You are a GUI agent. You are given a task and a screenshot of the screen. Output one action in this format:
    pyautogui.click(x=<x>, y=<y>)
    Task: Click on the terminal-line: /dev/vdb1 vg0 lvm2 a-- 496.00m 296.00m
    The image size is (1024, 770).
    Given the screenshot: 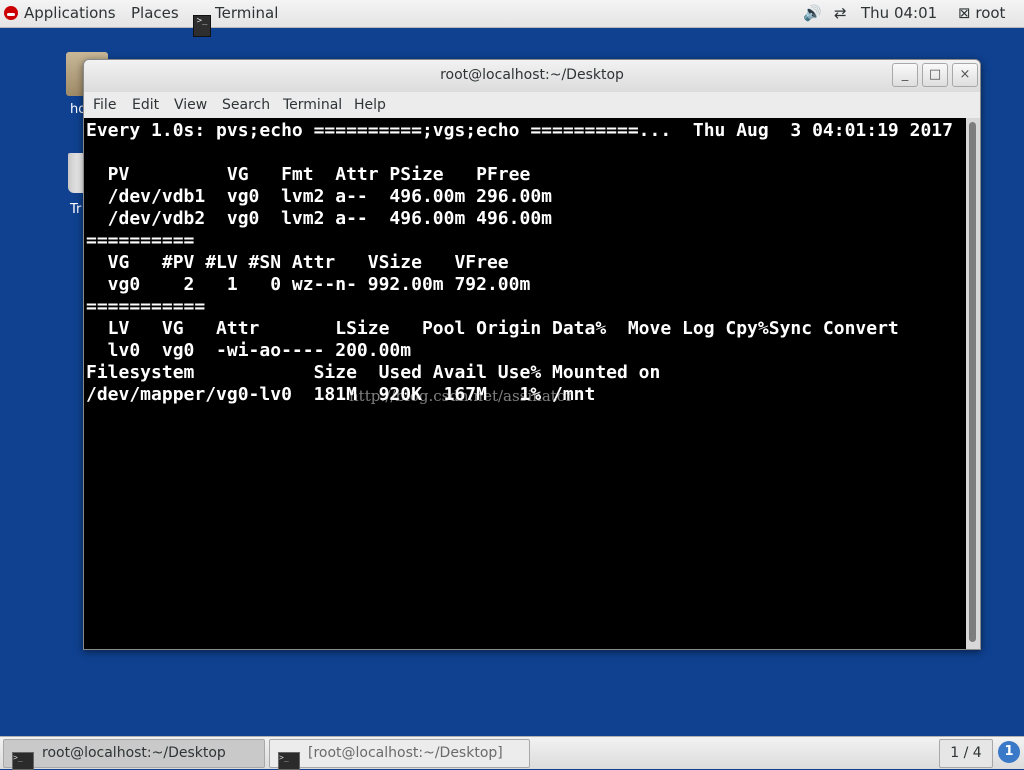 What is the action you would take?
    pyautogui.click(x=319, y=196)
    